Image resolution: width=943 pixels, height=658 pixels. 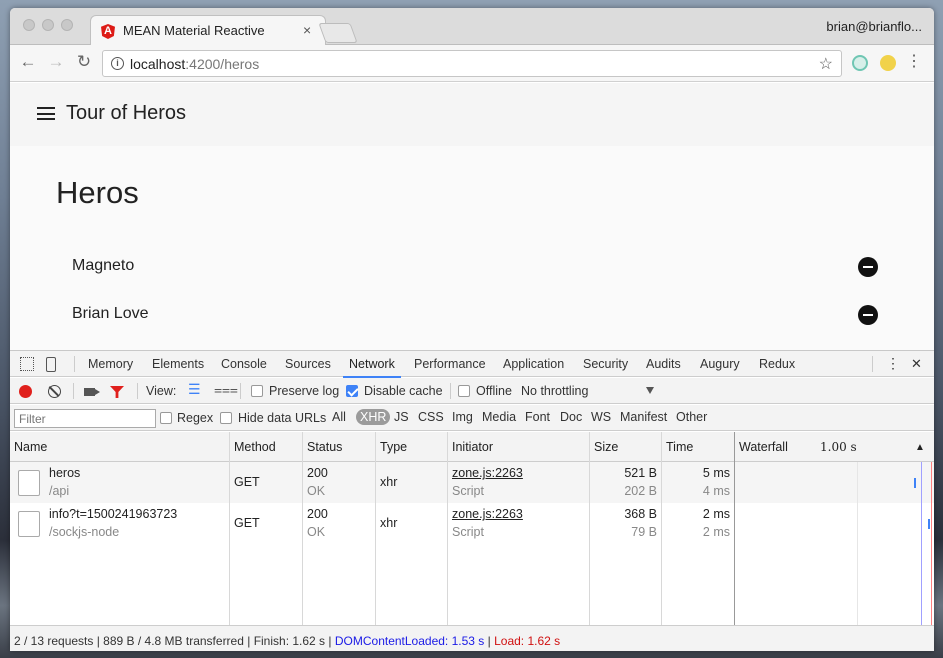 I want to click on close-window-button, so click(x=29, y=25).